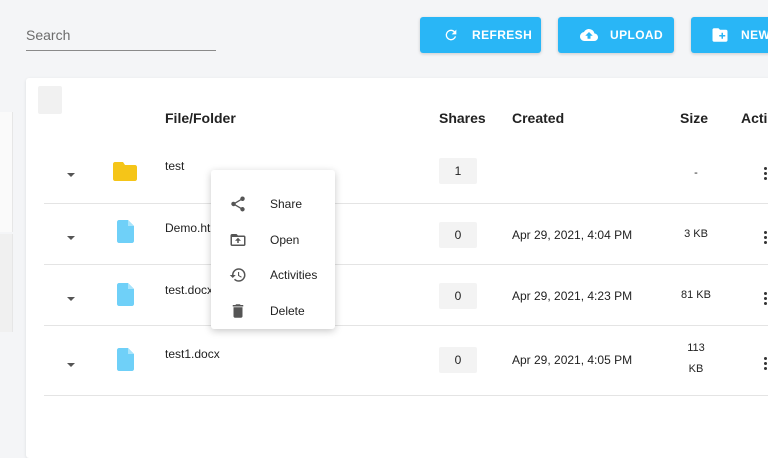 The image size is (768, 458). Describe the element at coordinates (694, 118) in the screenshot. I see `header-size: Size` at that location.